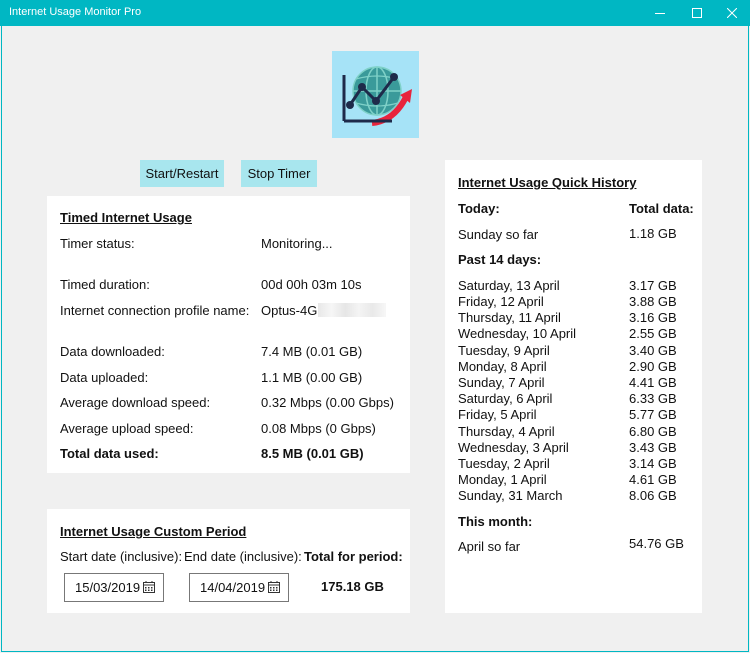 This screenshot has width=750, height=653. I want to click on timed-duration-value: 00d 00h 03m 10s, so click(311, 284).